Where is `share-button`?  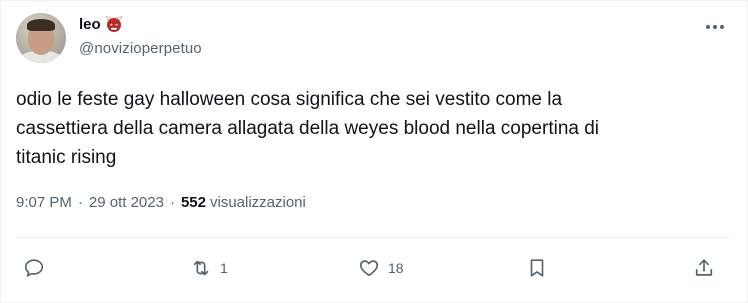 share-button is located at coordinates (708, 268).